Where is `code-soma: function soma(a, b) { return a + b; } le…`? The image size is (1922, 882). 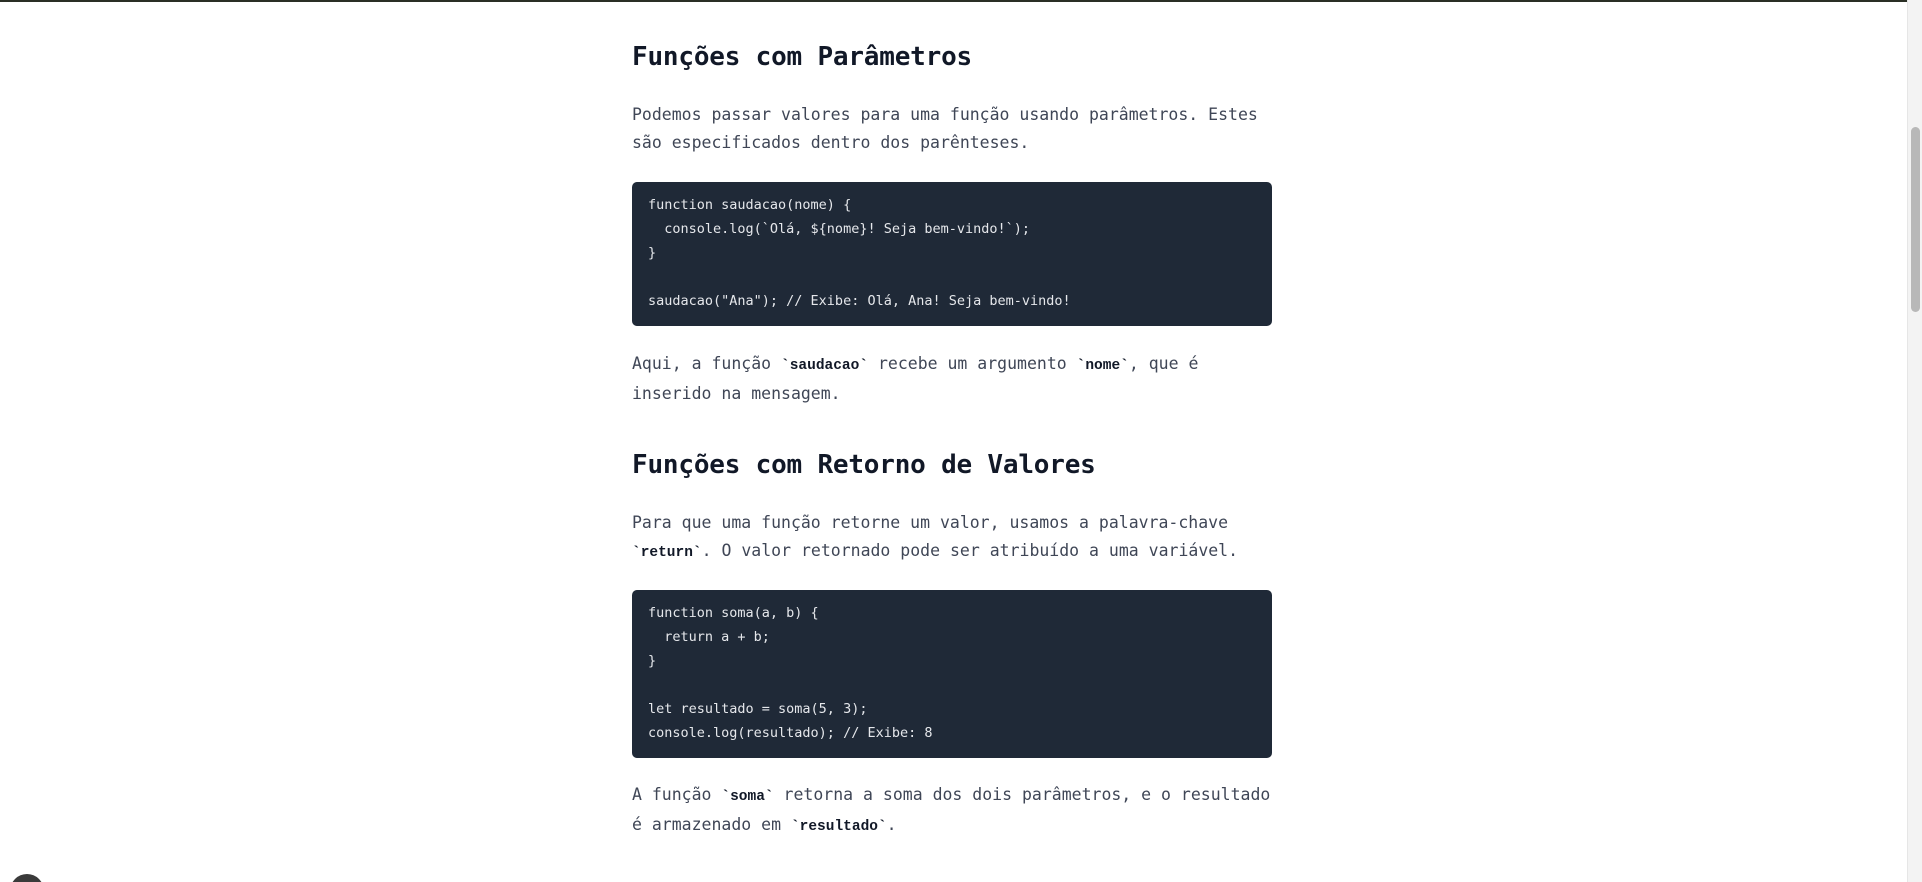 code-soma: function soma(a, b) { return a + b; } le… is located at coordinates (790, 673).